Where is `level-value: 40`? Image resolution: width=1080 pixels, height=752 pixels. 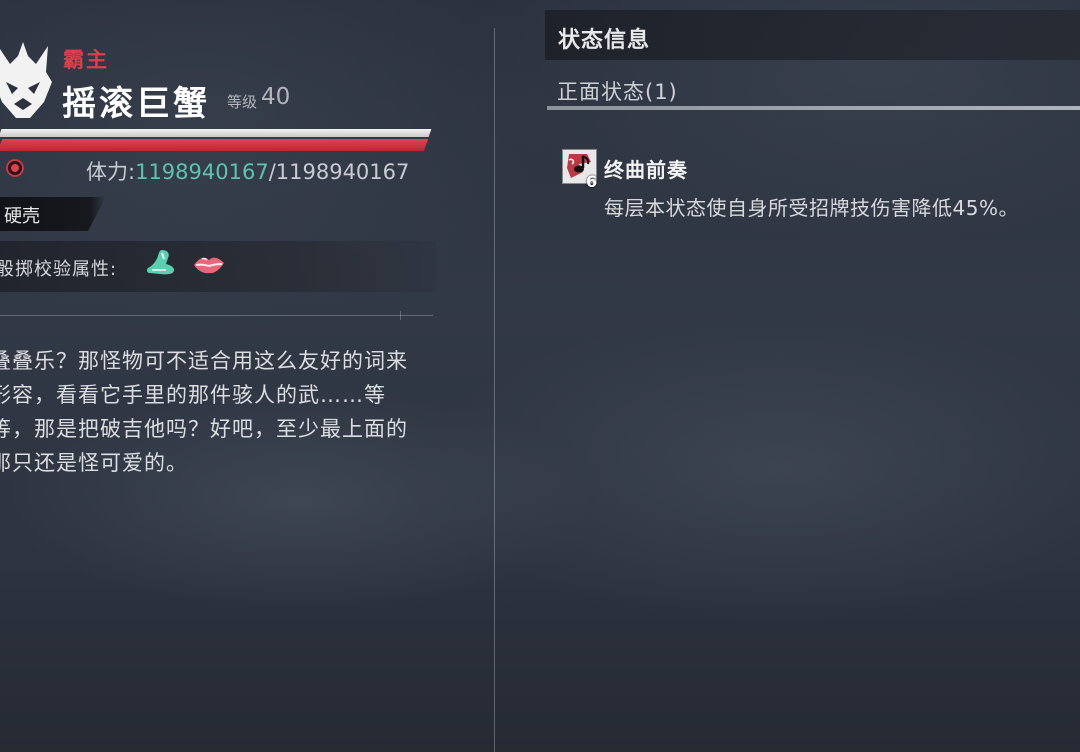 level-value: 40 is located at coordinates (276, 97).